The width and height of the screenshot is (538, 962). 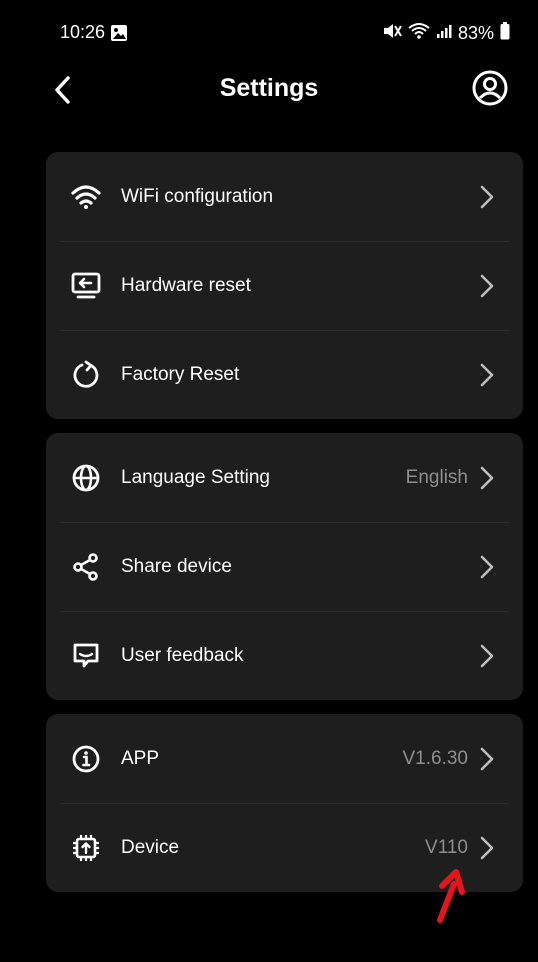 I want to click on factory-reset-label: Factory Reset, so click(x=180, y=374).